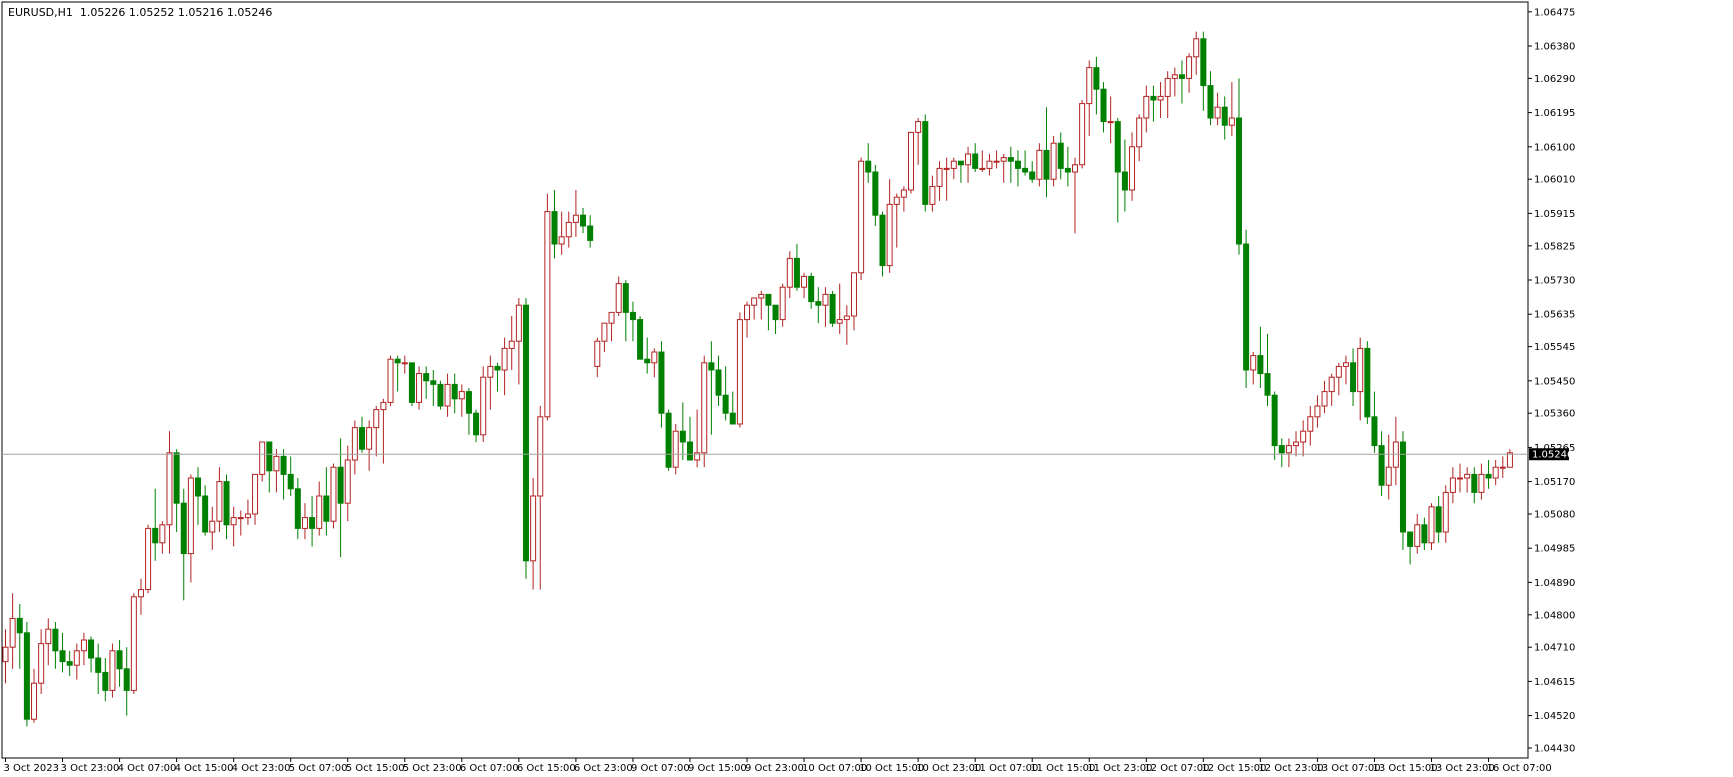 The image size is (1733, 777). I want to click on y-tick-label: 1.04520, so click(1554, 716).